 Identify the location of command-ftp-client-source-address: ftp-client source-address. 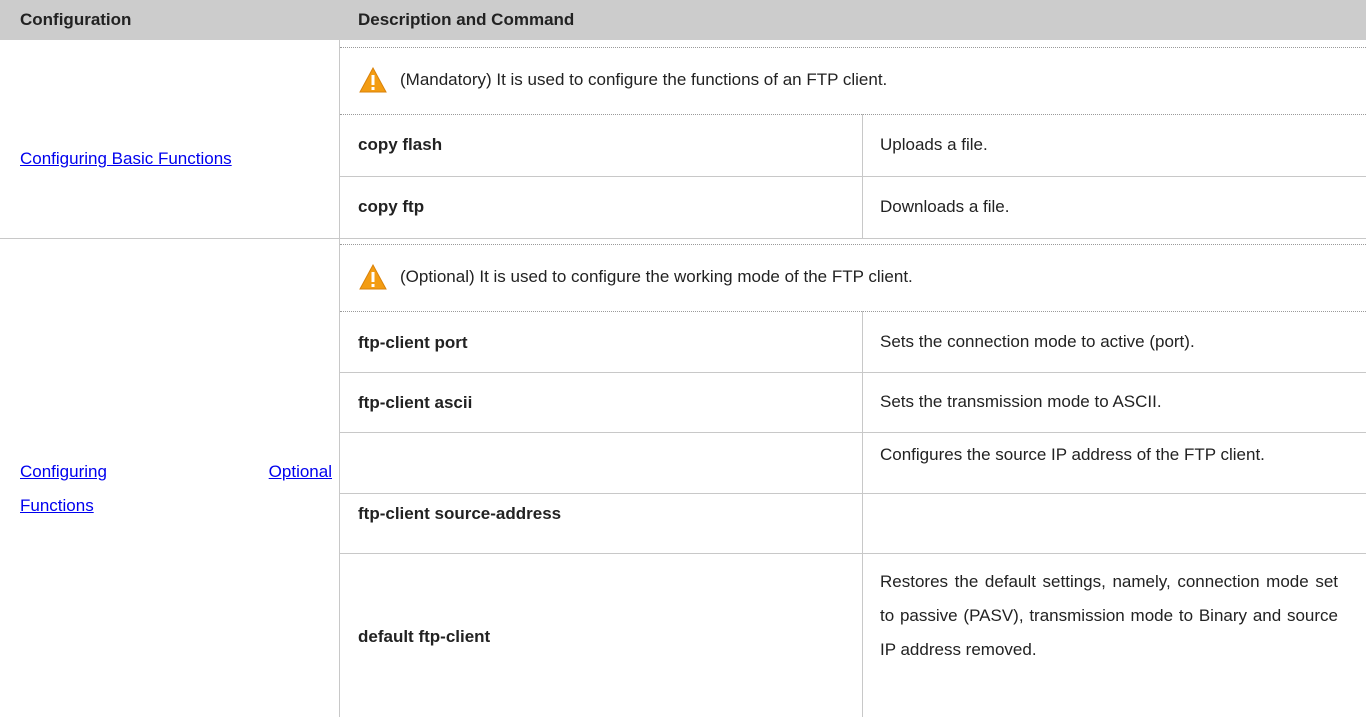
(460, 513).